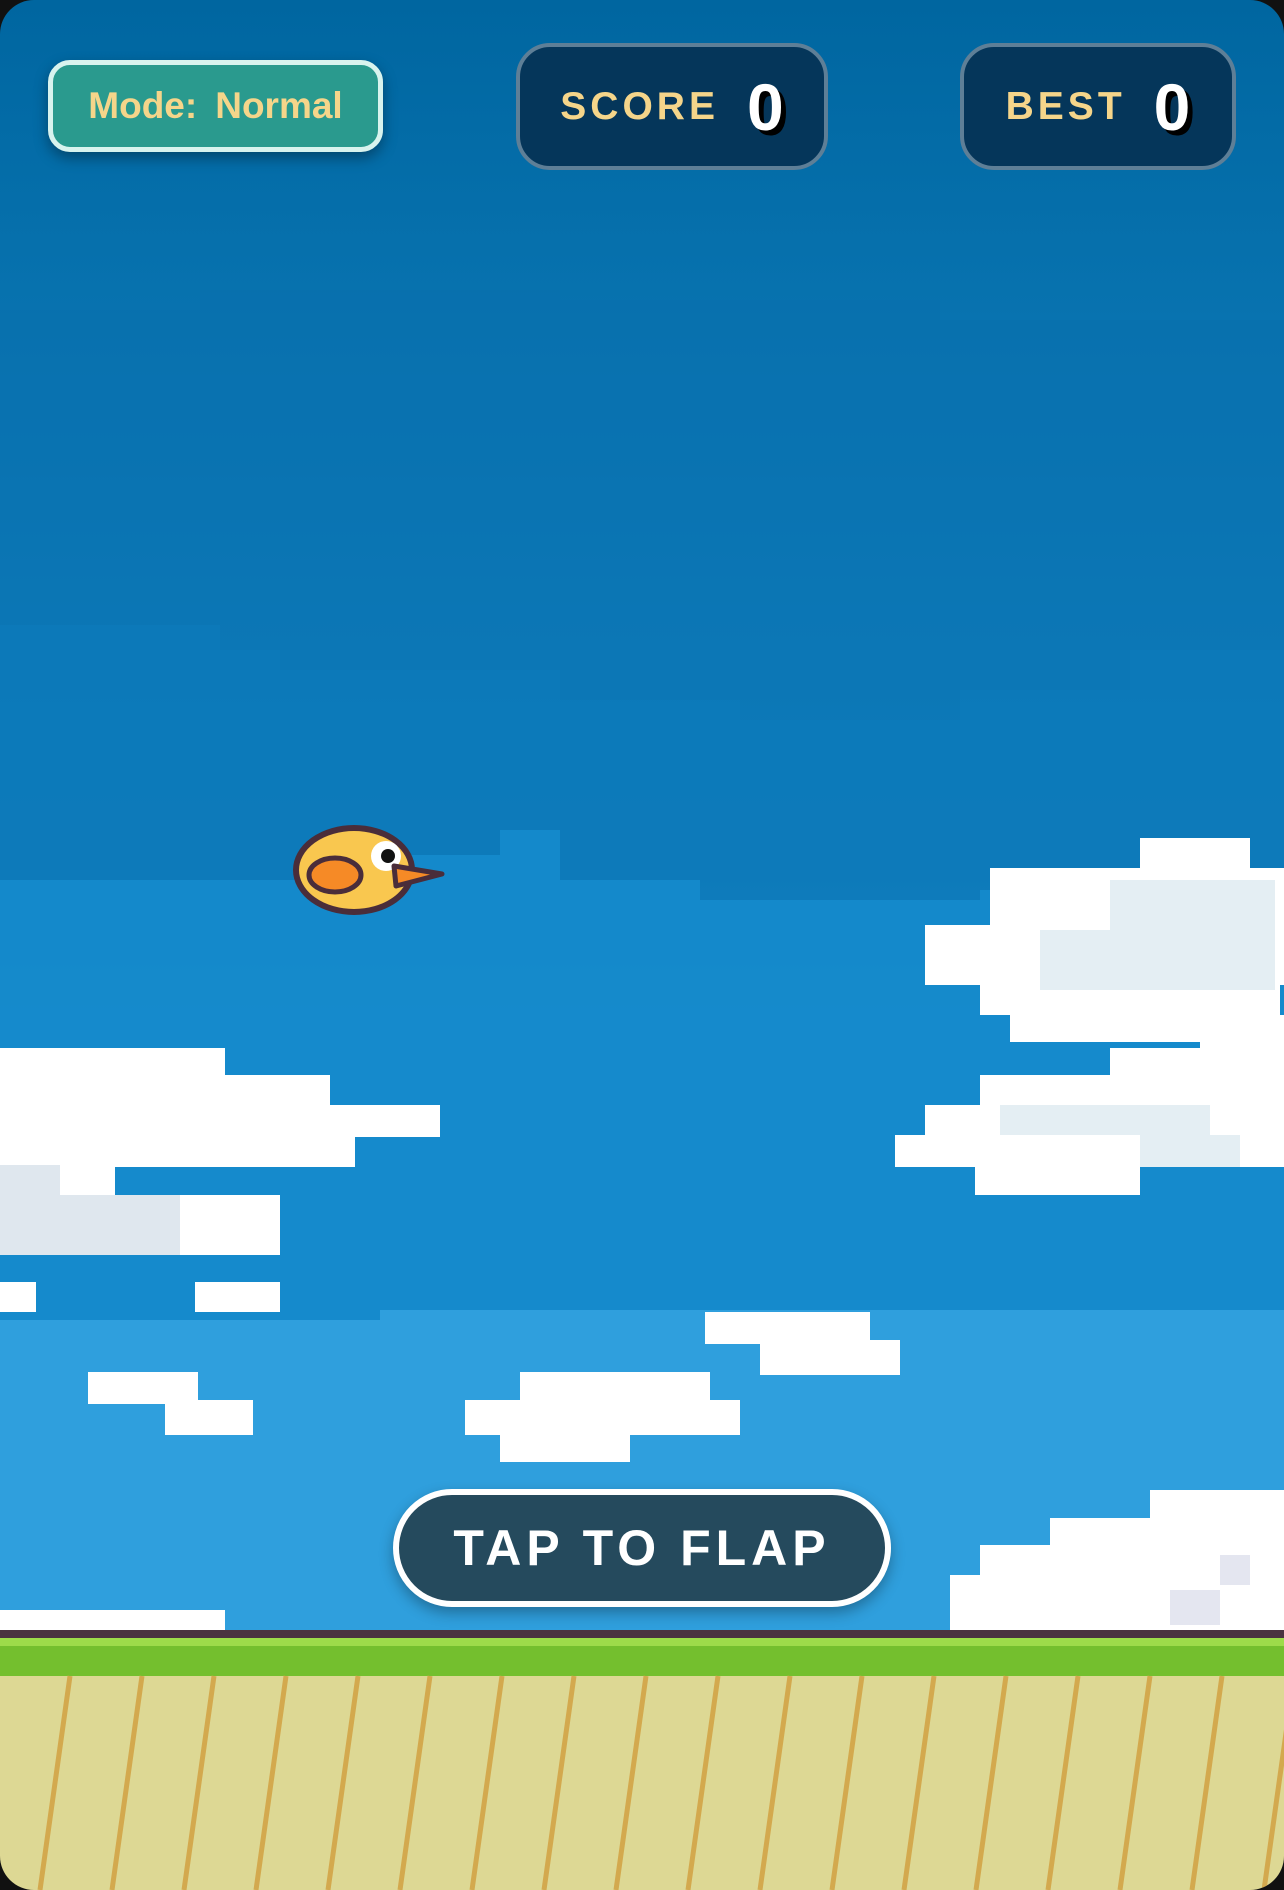 This screenshot has height=1890, width=1284. Describe the element at coordinates (1065, 106) in the screenshot. I see `best-label: BEST` at that location.